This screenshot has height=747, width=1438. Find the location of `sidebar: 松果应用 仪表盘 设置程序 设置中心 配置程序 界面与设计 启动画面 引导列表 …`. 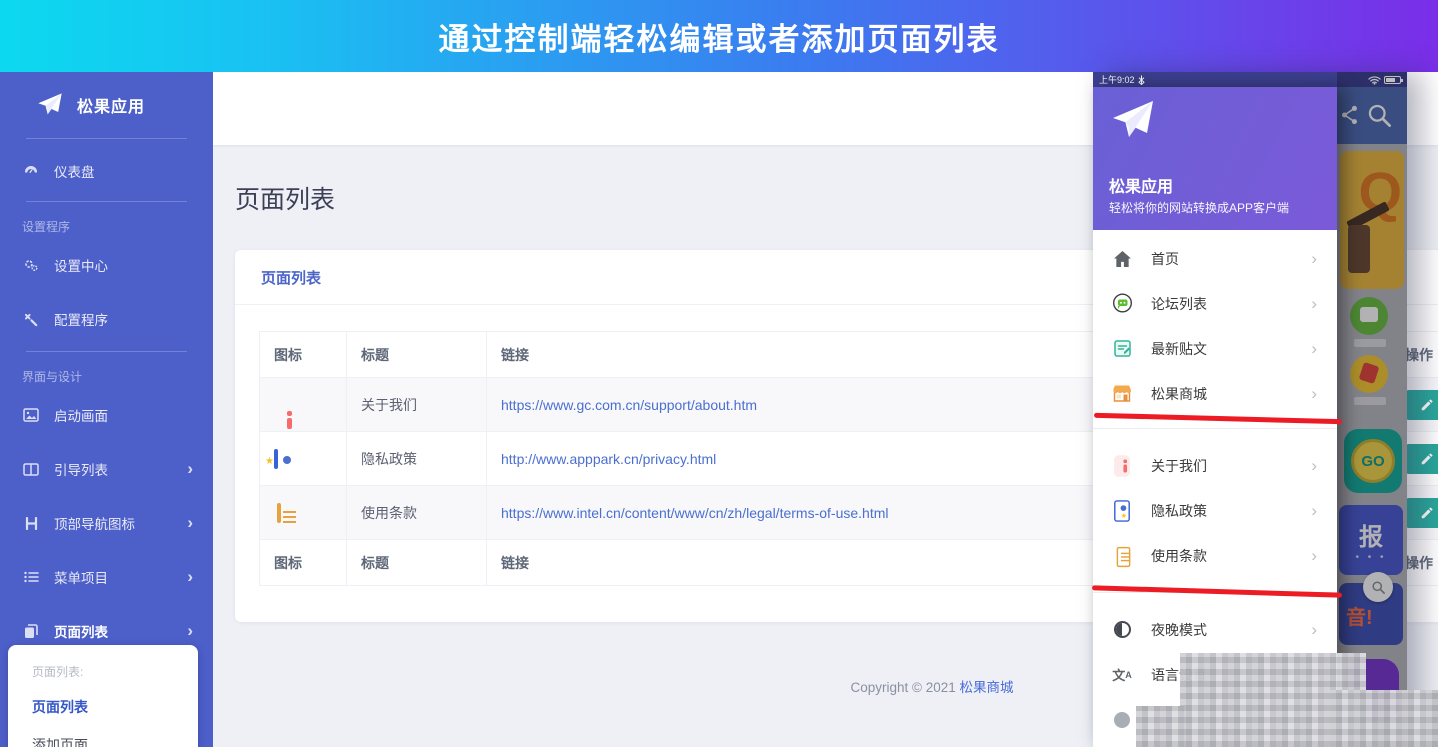

sidebar: 松果应用 仪表盘 设置程序 设置中心 配置程序 界面与设计 启动画面 引导列表 … is located at coordinates (106, 409).